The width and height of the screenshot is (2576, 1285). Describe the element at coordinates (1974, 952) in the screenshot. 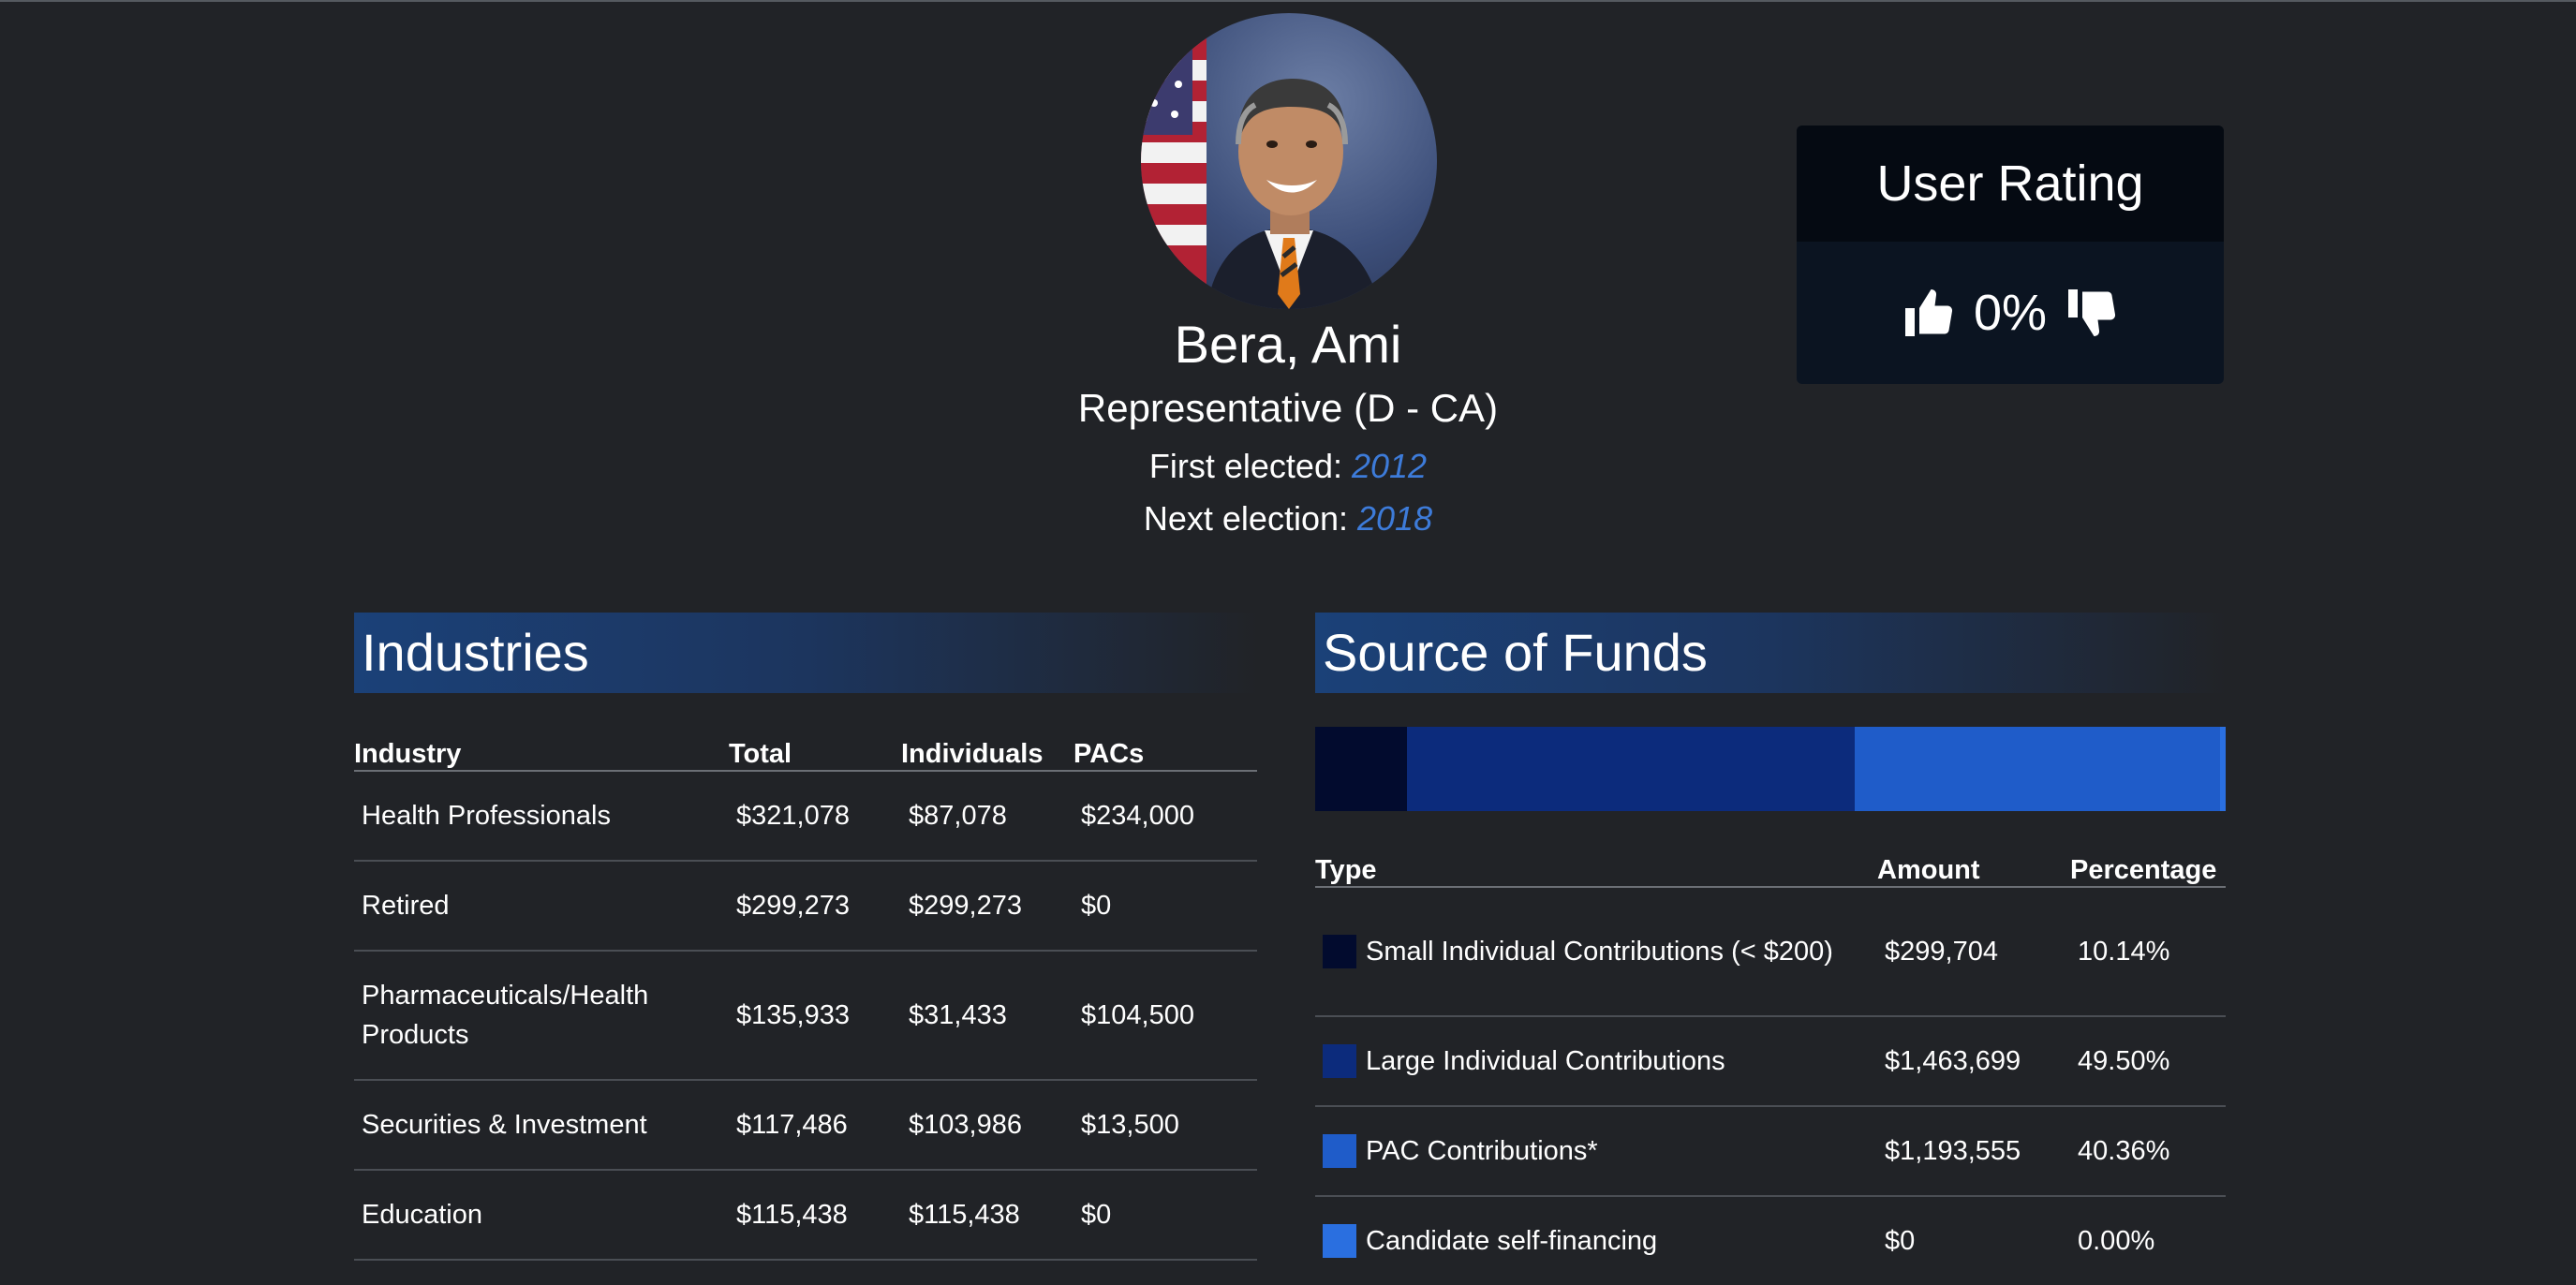

I see `fund-amount: $299,704` at that location.